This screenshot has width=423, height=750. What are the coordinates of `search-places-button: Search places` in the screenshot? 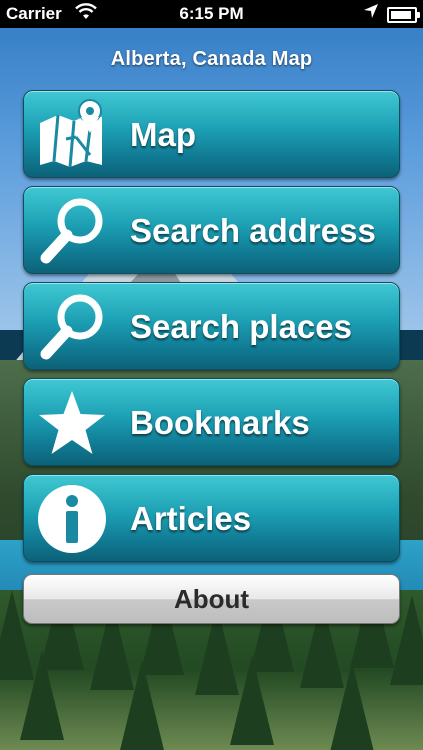 It's located at (211, 326).